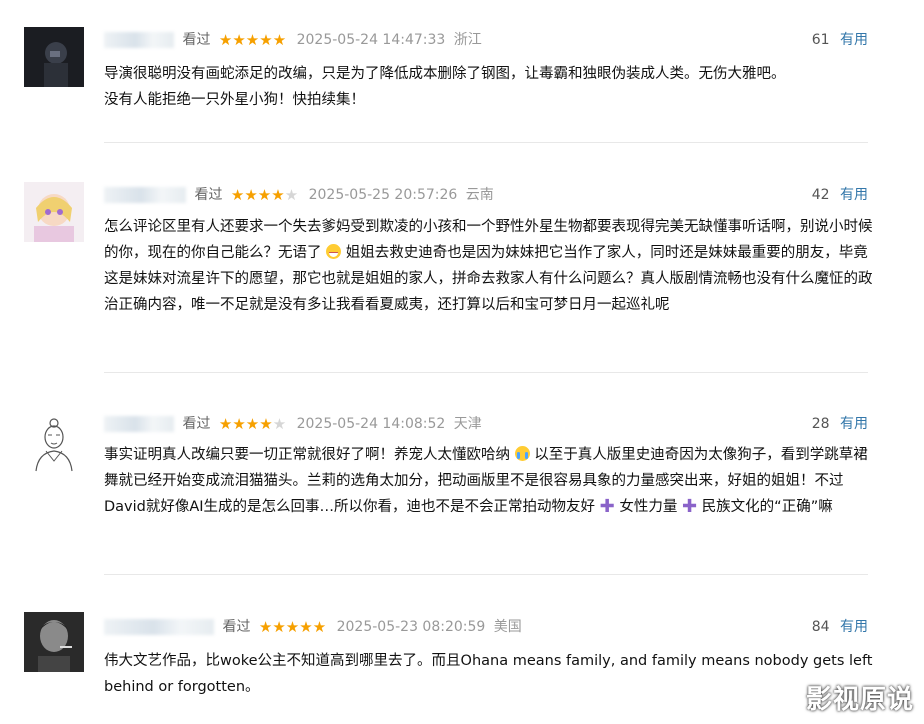  I want to click on vote-area: 42 有用, so click(840, 195).